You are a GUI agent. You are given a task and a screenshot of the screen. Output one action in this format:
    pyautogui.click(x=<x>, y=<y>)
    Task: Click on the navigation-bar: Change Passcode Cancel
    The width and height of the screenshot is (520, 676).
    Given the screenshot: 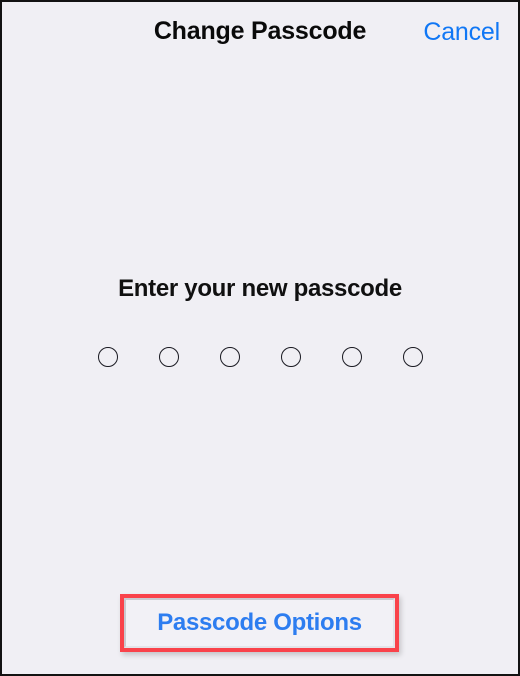 What is the action you would take?
    pyautogui.click(x=260, y=33)
    